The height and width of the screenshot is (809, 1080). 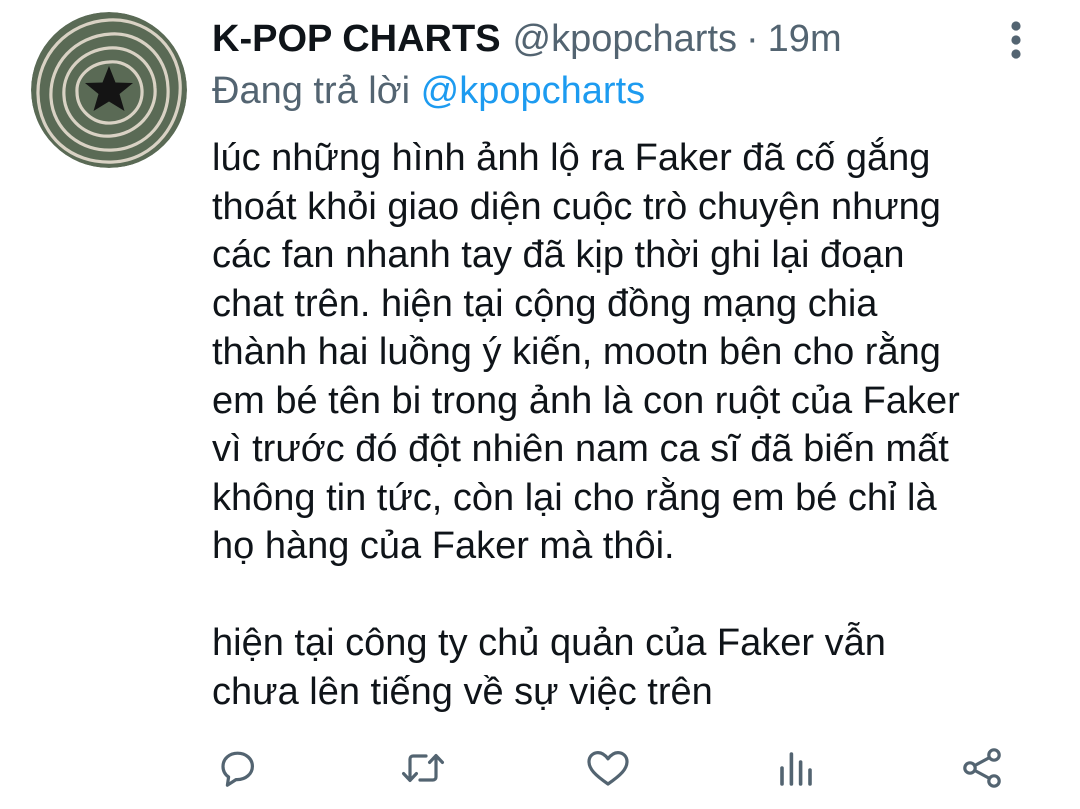 I want to click on tweet-actions, so click(x=540, y=768).